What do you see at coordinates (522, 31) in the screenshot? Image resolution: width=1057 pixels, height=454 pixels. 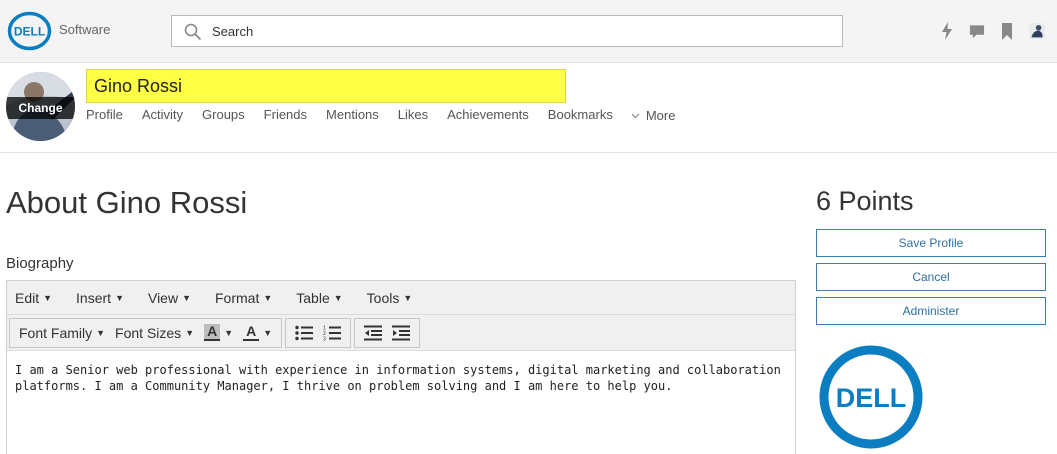 I see `search-input` at bounding box center [522, 31].